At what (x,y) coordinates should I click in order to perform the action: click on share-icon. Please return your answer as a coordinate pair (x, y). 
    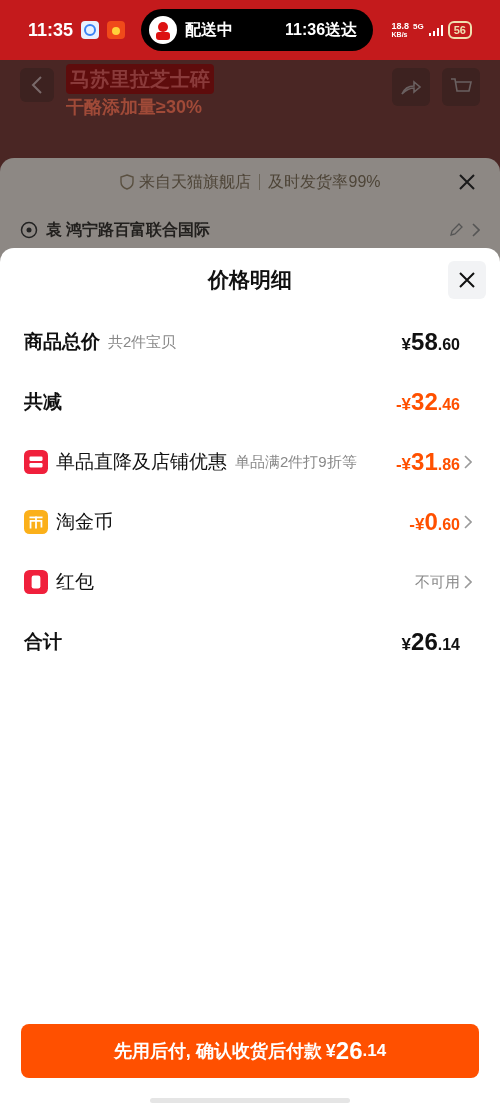
    Looking at the image, I should click on (411, 87).